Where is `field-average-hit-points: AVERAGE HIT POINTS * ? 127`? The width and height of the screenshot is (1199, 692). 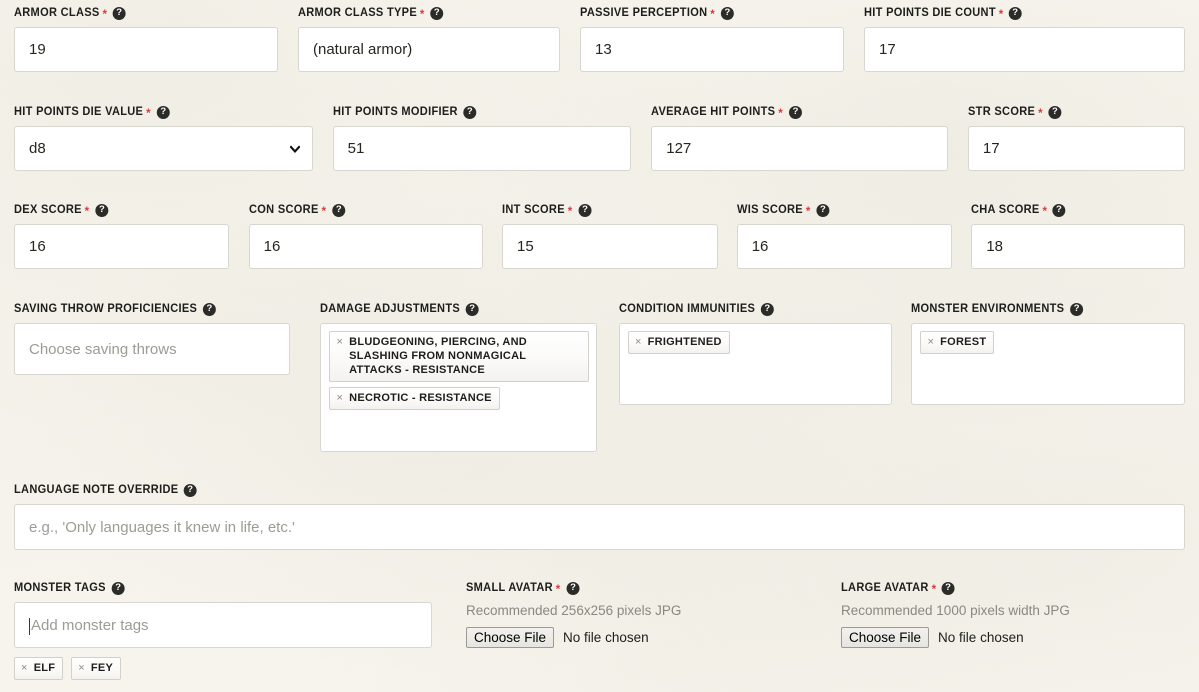 field-average-hit-points: AVERAGE HIT POINTS * ? 127 is located at coordinates (799, 138).